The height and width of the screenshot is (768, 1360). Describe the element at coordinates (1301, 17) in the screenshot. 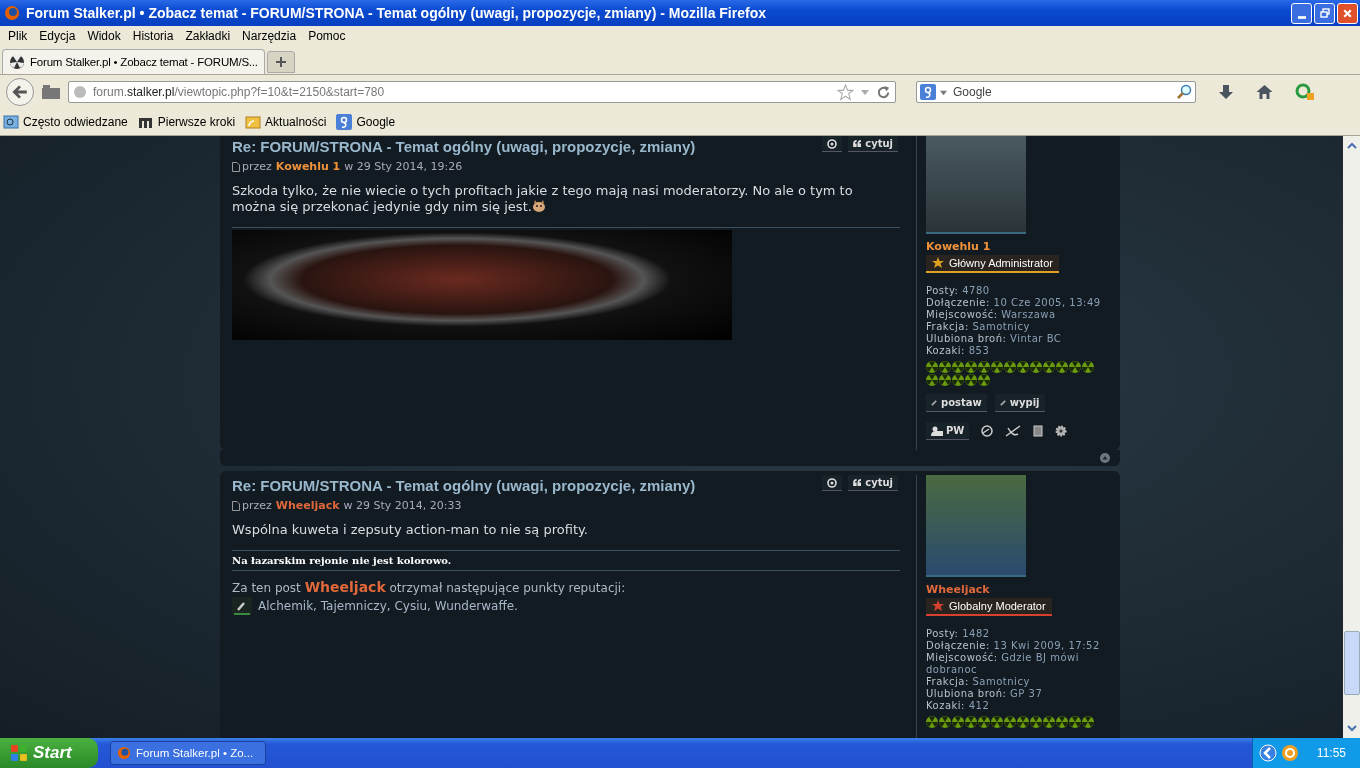

I see `minimize-icon` at that location.